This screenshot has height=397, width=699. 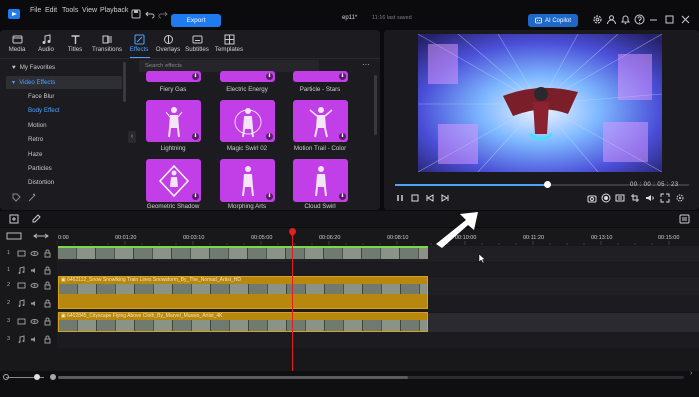 I want to click on transitions-icon, so click(x=107, y=39).